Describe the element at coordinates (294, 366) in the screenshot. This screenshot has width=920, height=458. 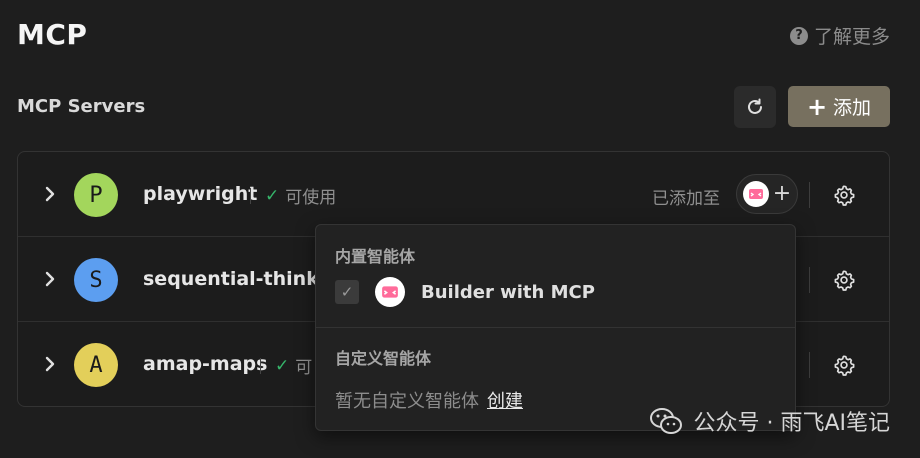
I see `status-badge: ✓ 可` at that location.